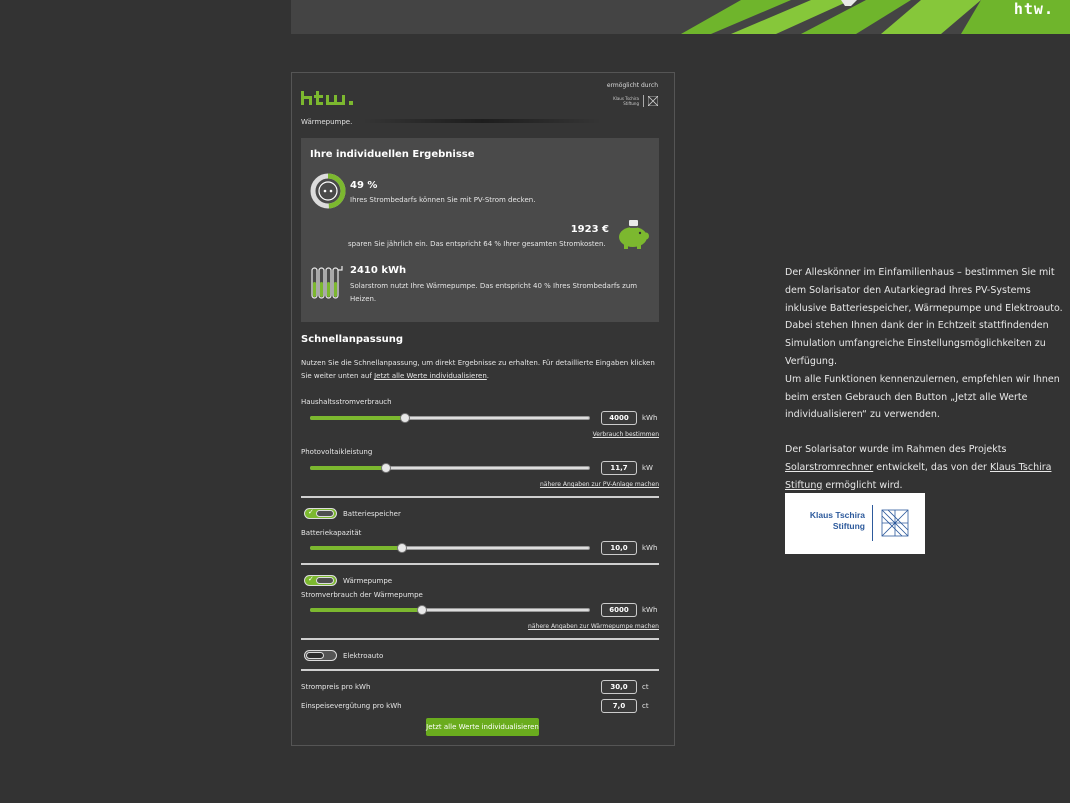  I want to click on results-title: Ihre individuellen Ergebnisse, so click(392, 154).